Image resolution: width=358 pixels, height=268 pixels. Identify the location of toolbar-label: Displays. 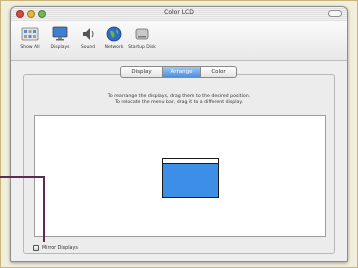
(60, 47).